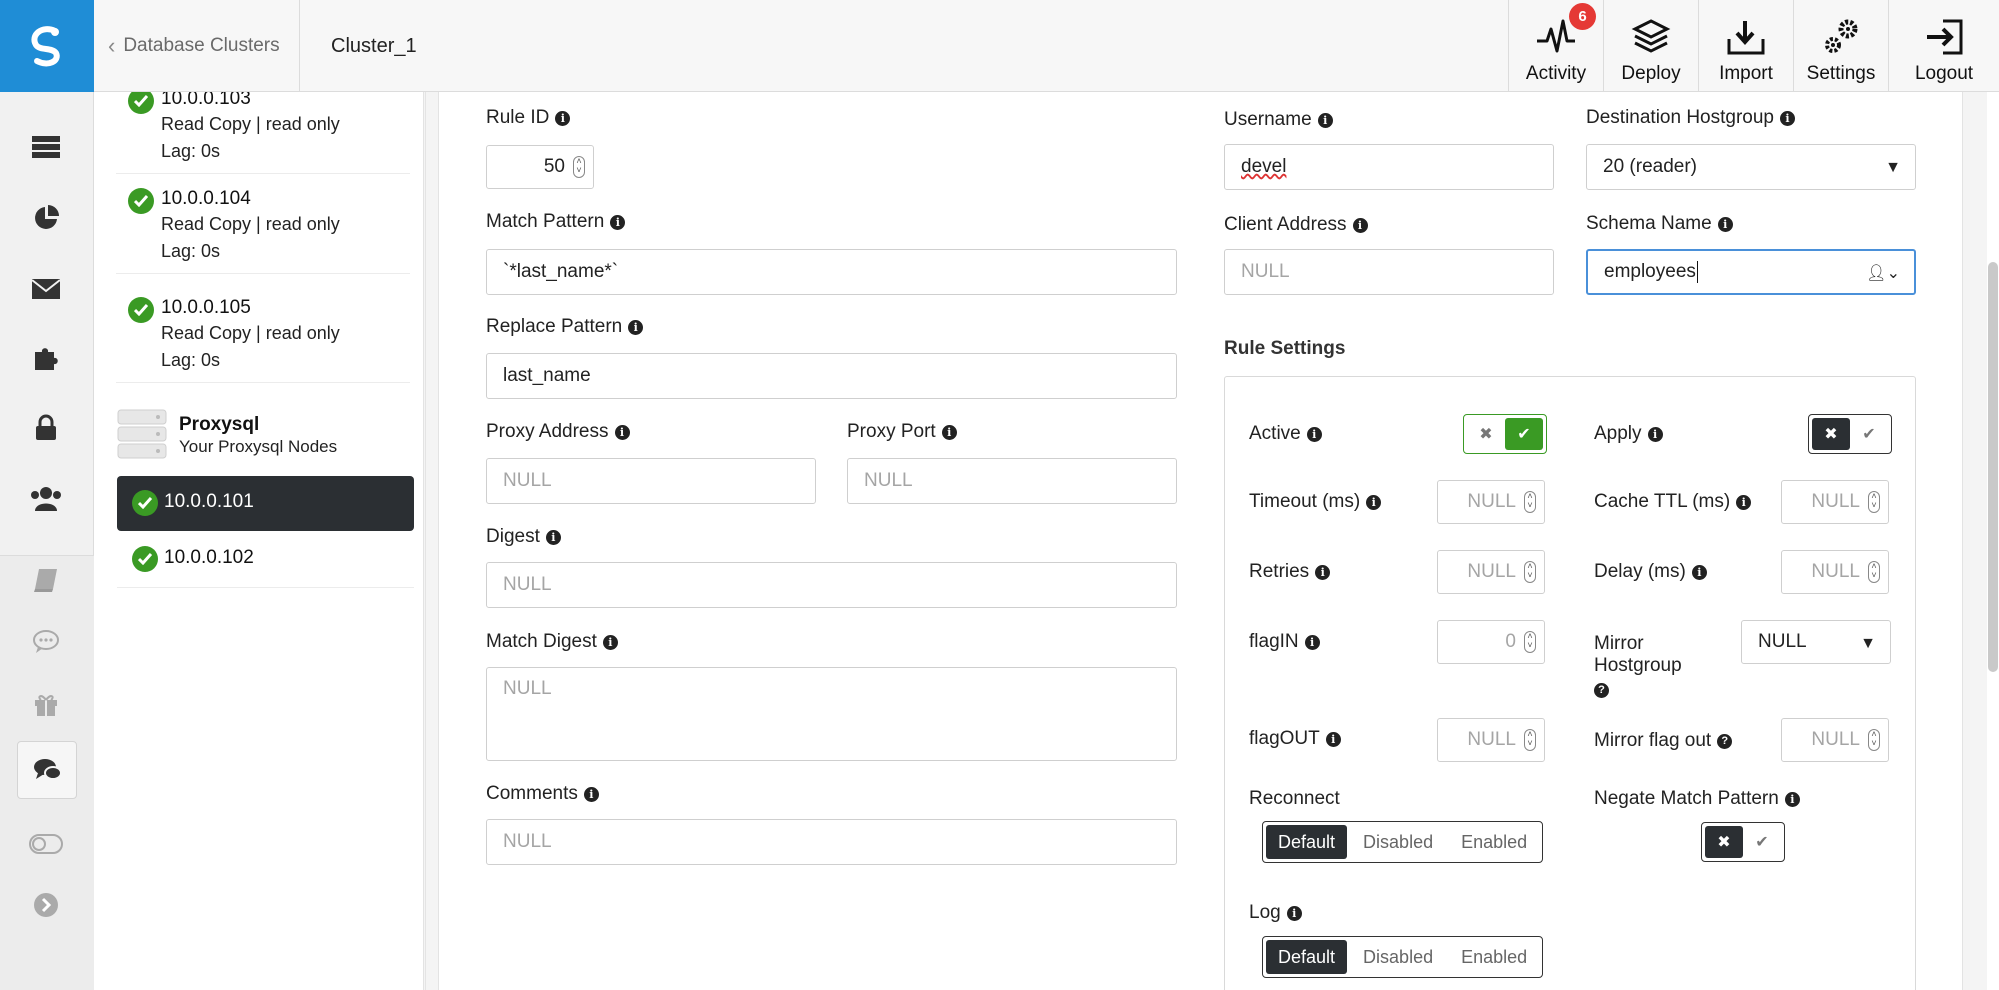  I want to click on replace-pattern-input: last_name, so click(831, 376).